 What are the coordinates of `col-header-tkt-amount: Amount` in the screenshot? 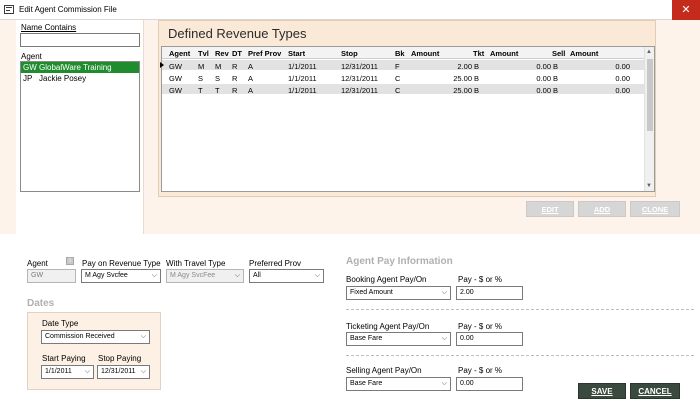 It's located at (504, 53).